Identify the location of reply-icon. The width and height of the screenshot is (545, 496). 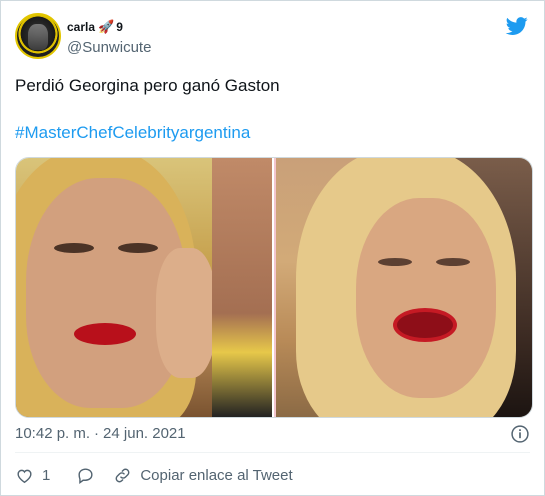
(85, 475).